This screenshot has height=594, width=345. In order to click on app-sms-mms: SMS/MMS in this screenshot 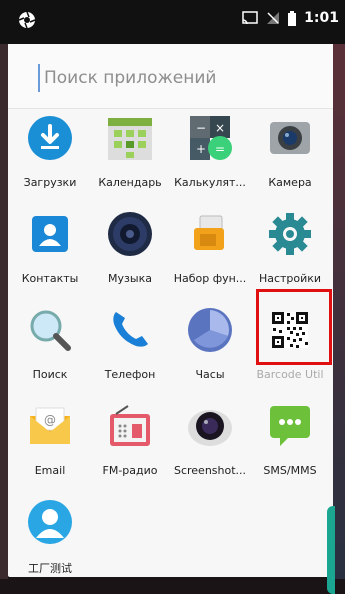, I will do `click(290, 439)`.